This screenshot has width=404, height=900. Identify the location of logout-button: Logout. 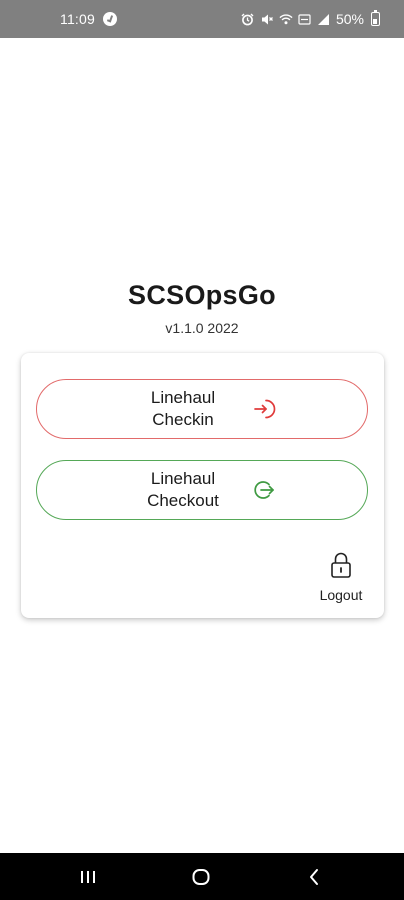
(341, 577).